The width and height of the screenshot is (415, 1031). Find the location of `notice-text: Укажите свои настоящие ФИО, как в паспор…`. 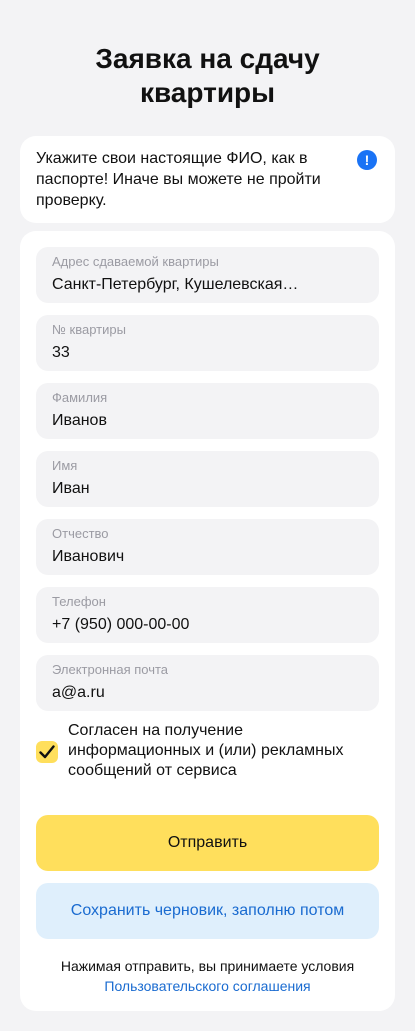

notice-text: Укажите свои настоящие ФИО, как в паспор… is located at coordinates (178, 179).